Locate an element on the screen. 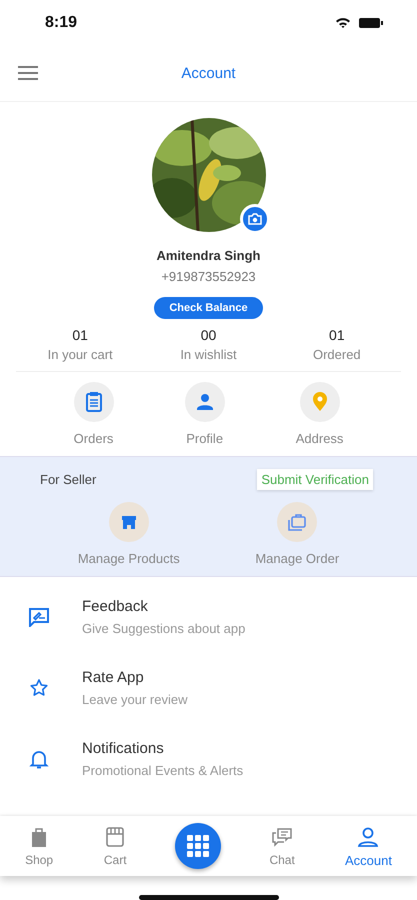  store-icon is located at coordinates (128, 522).